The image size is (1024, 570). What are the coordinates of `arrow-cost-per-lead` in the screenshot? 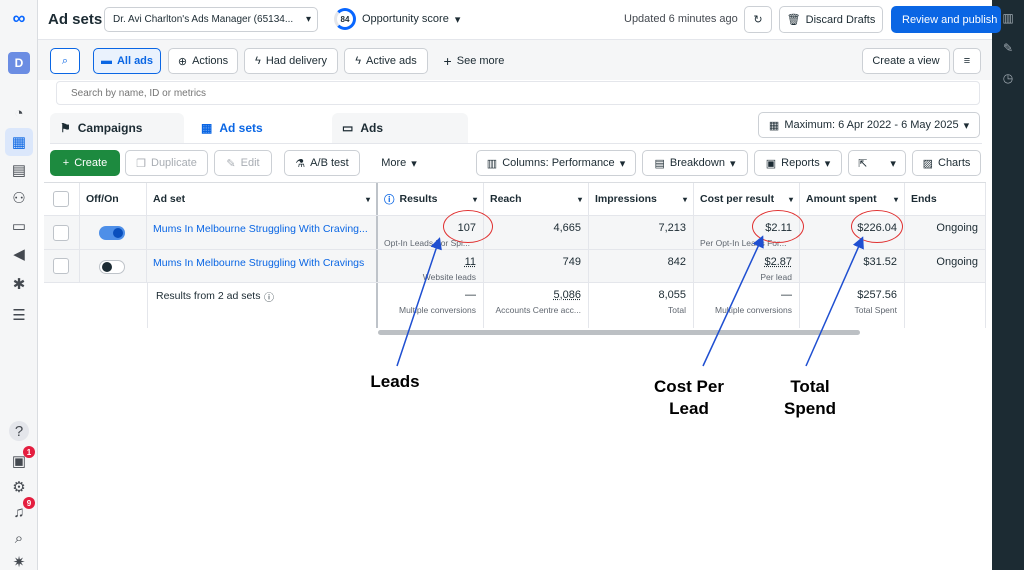 It's located at (733, 301).